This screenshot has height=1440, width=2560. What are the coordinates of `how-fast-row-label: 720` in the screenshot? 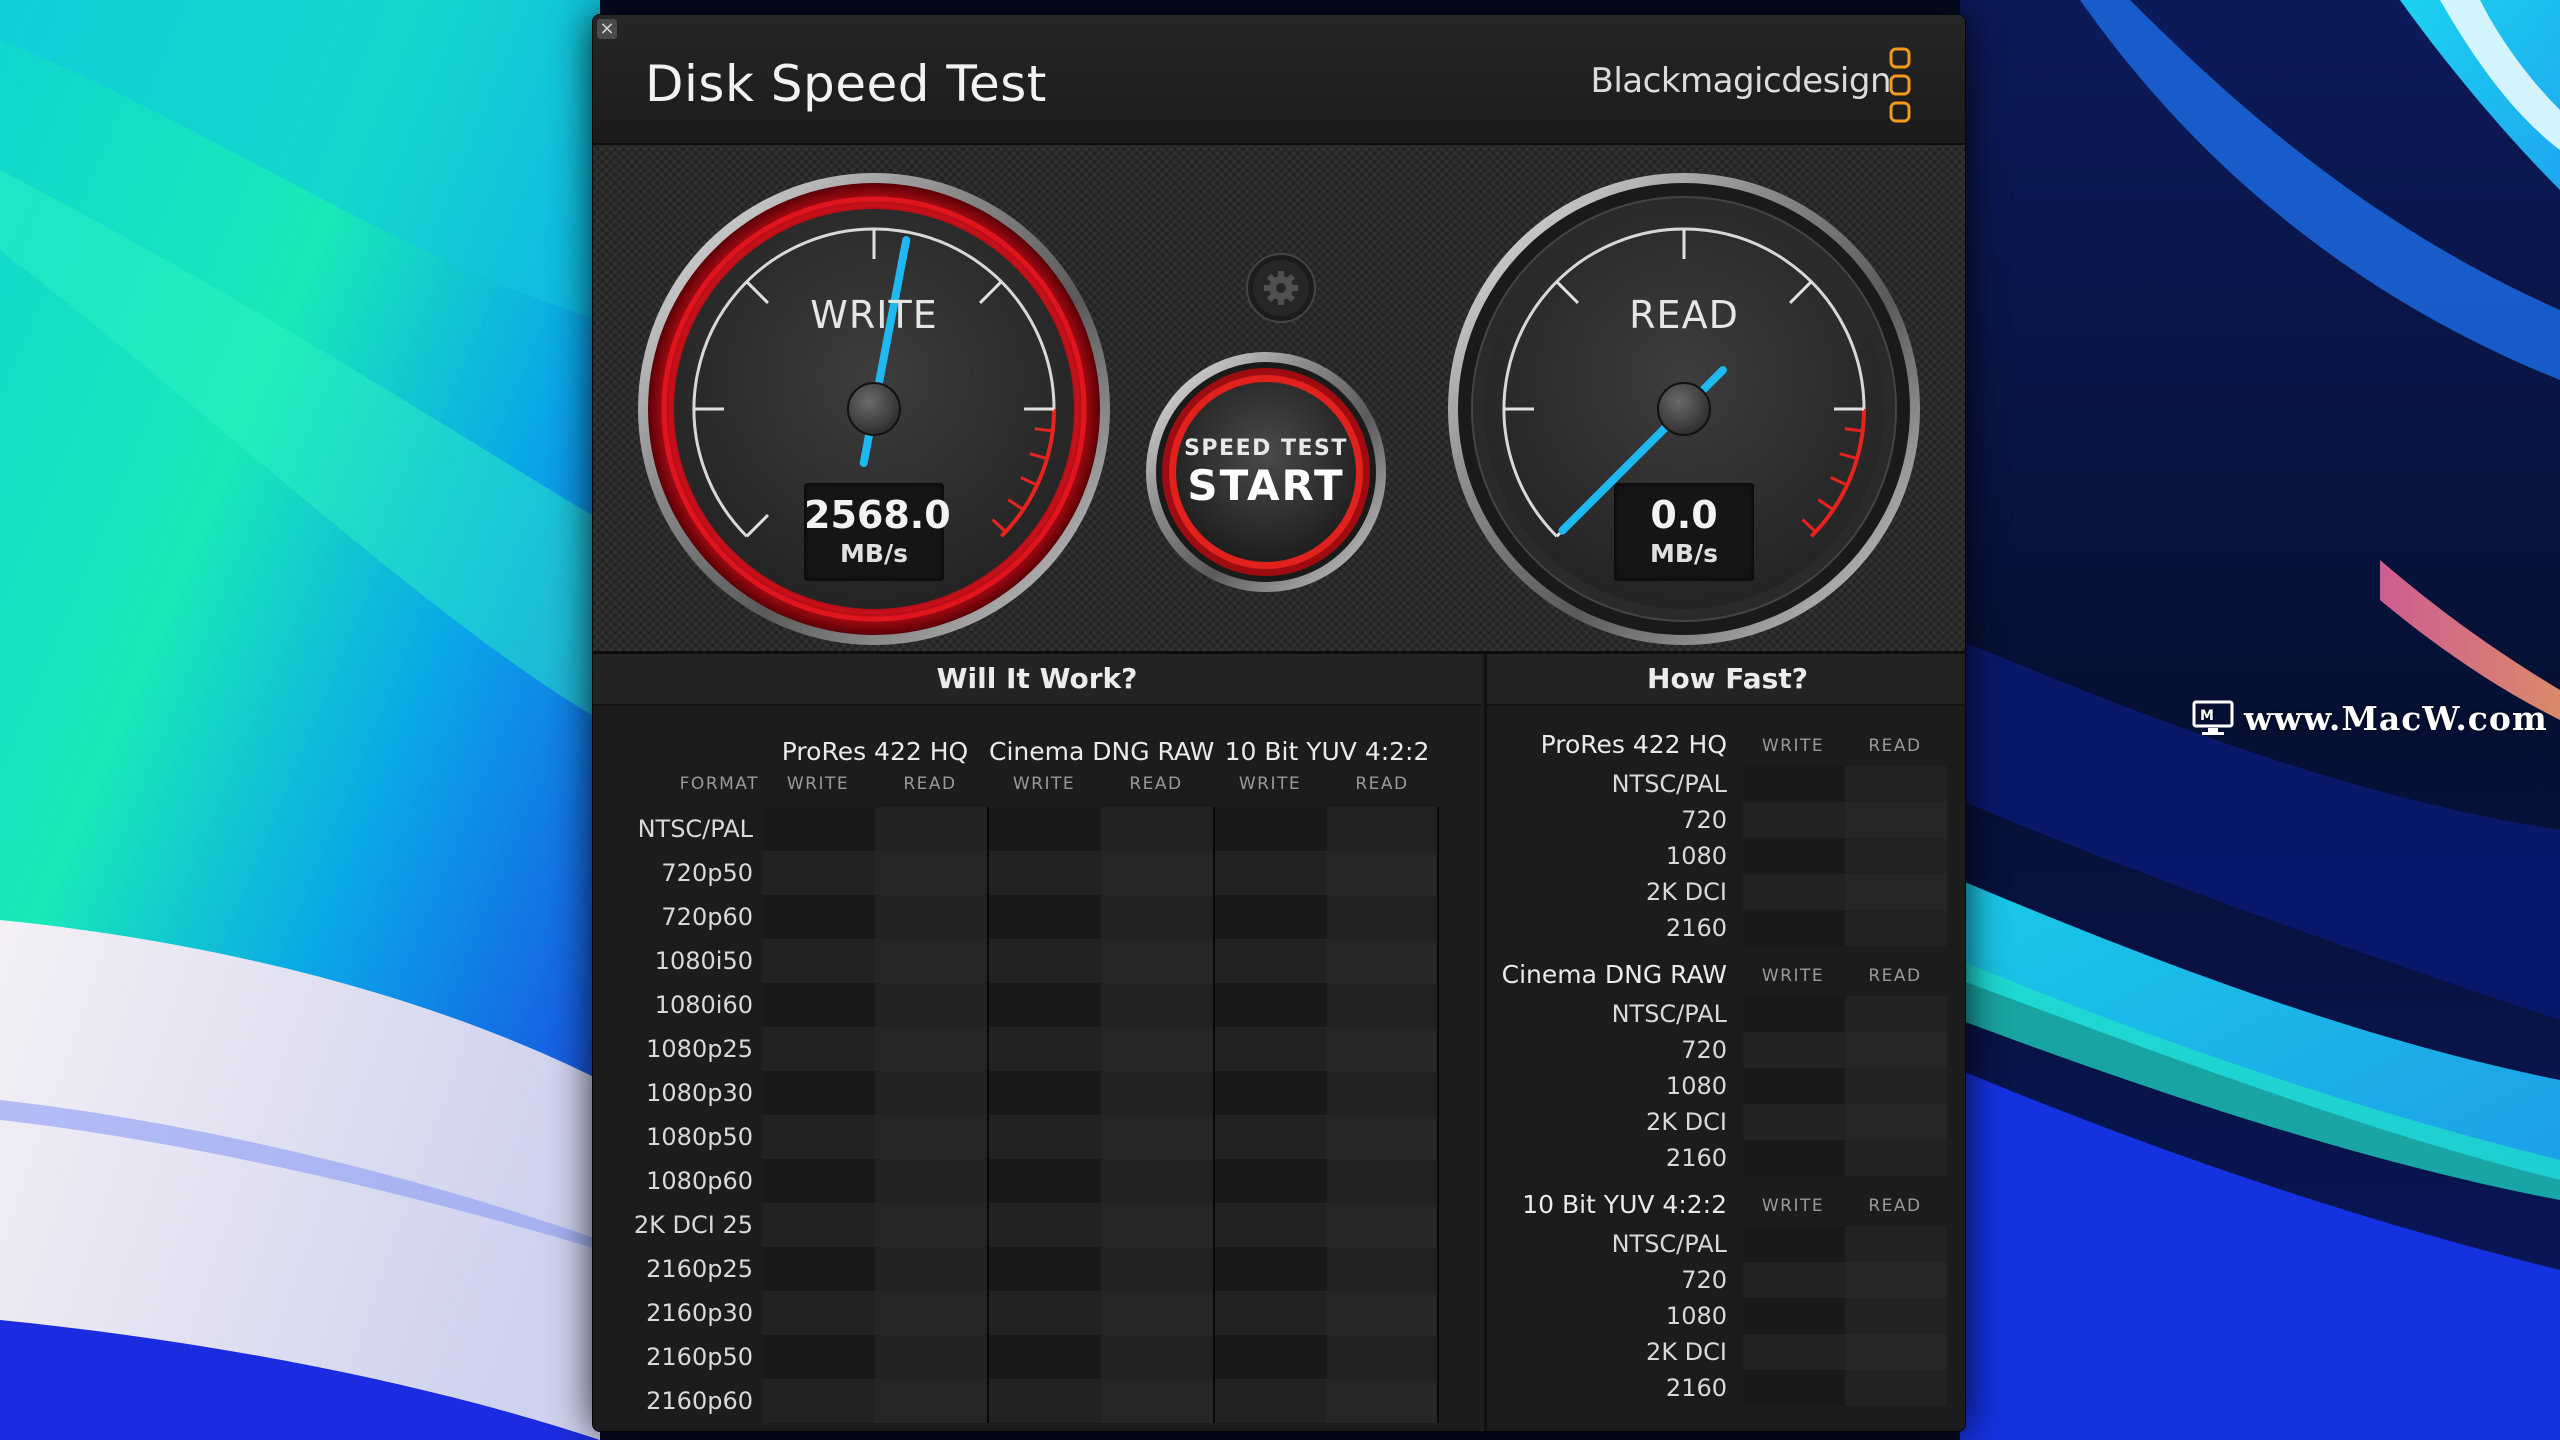 It's located at (1704, 1050).